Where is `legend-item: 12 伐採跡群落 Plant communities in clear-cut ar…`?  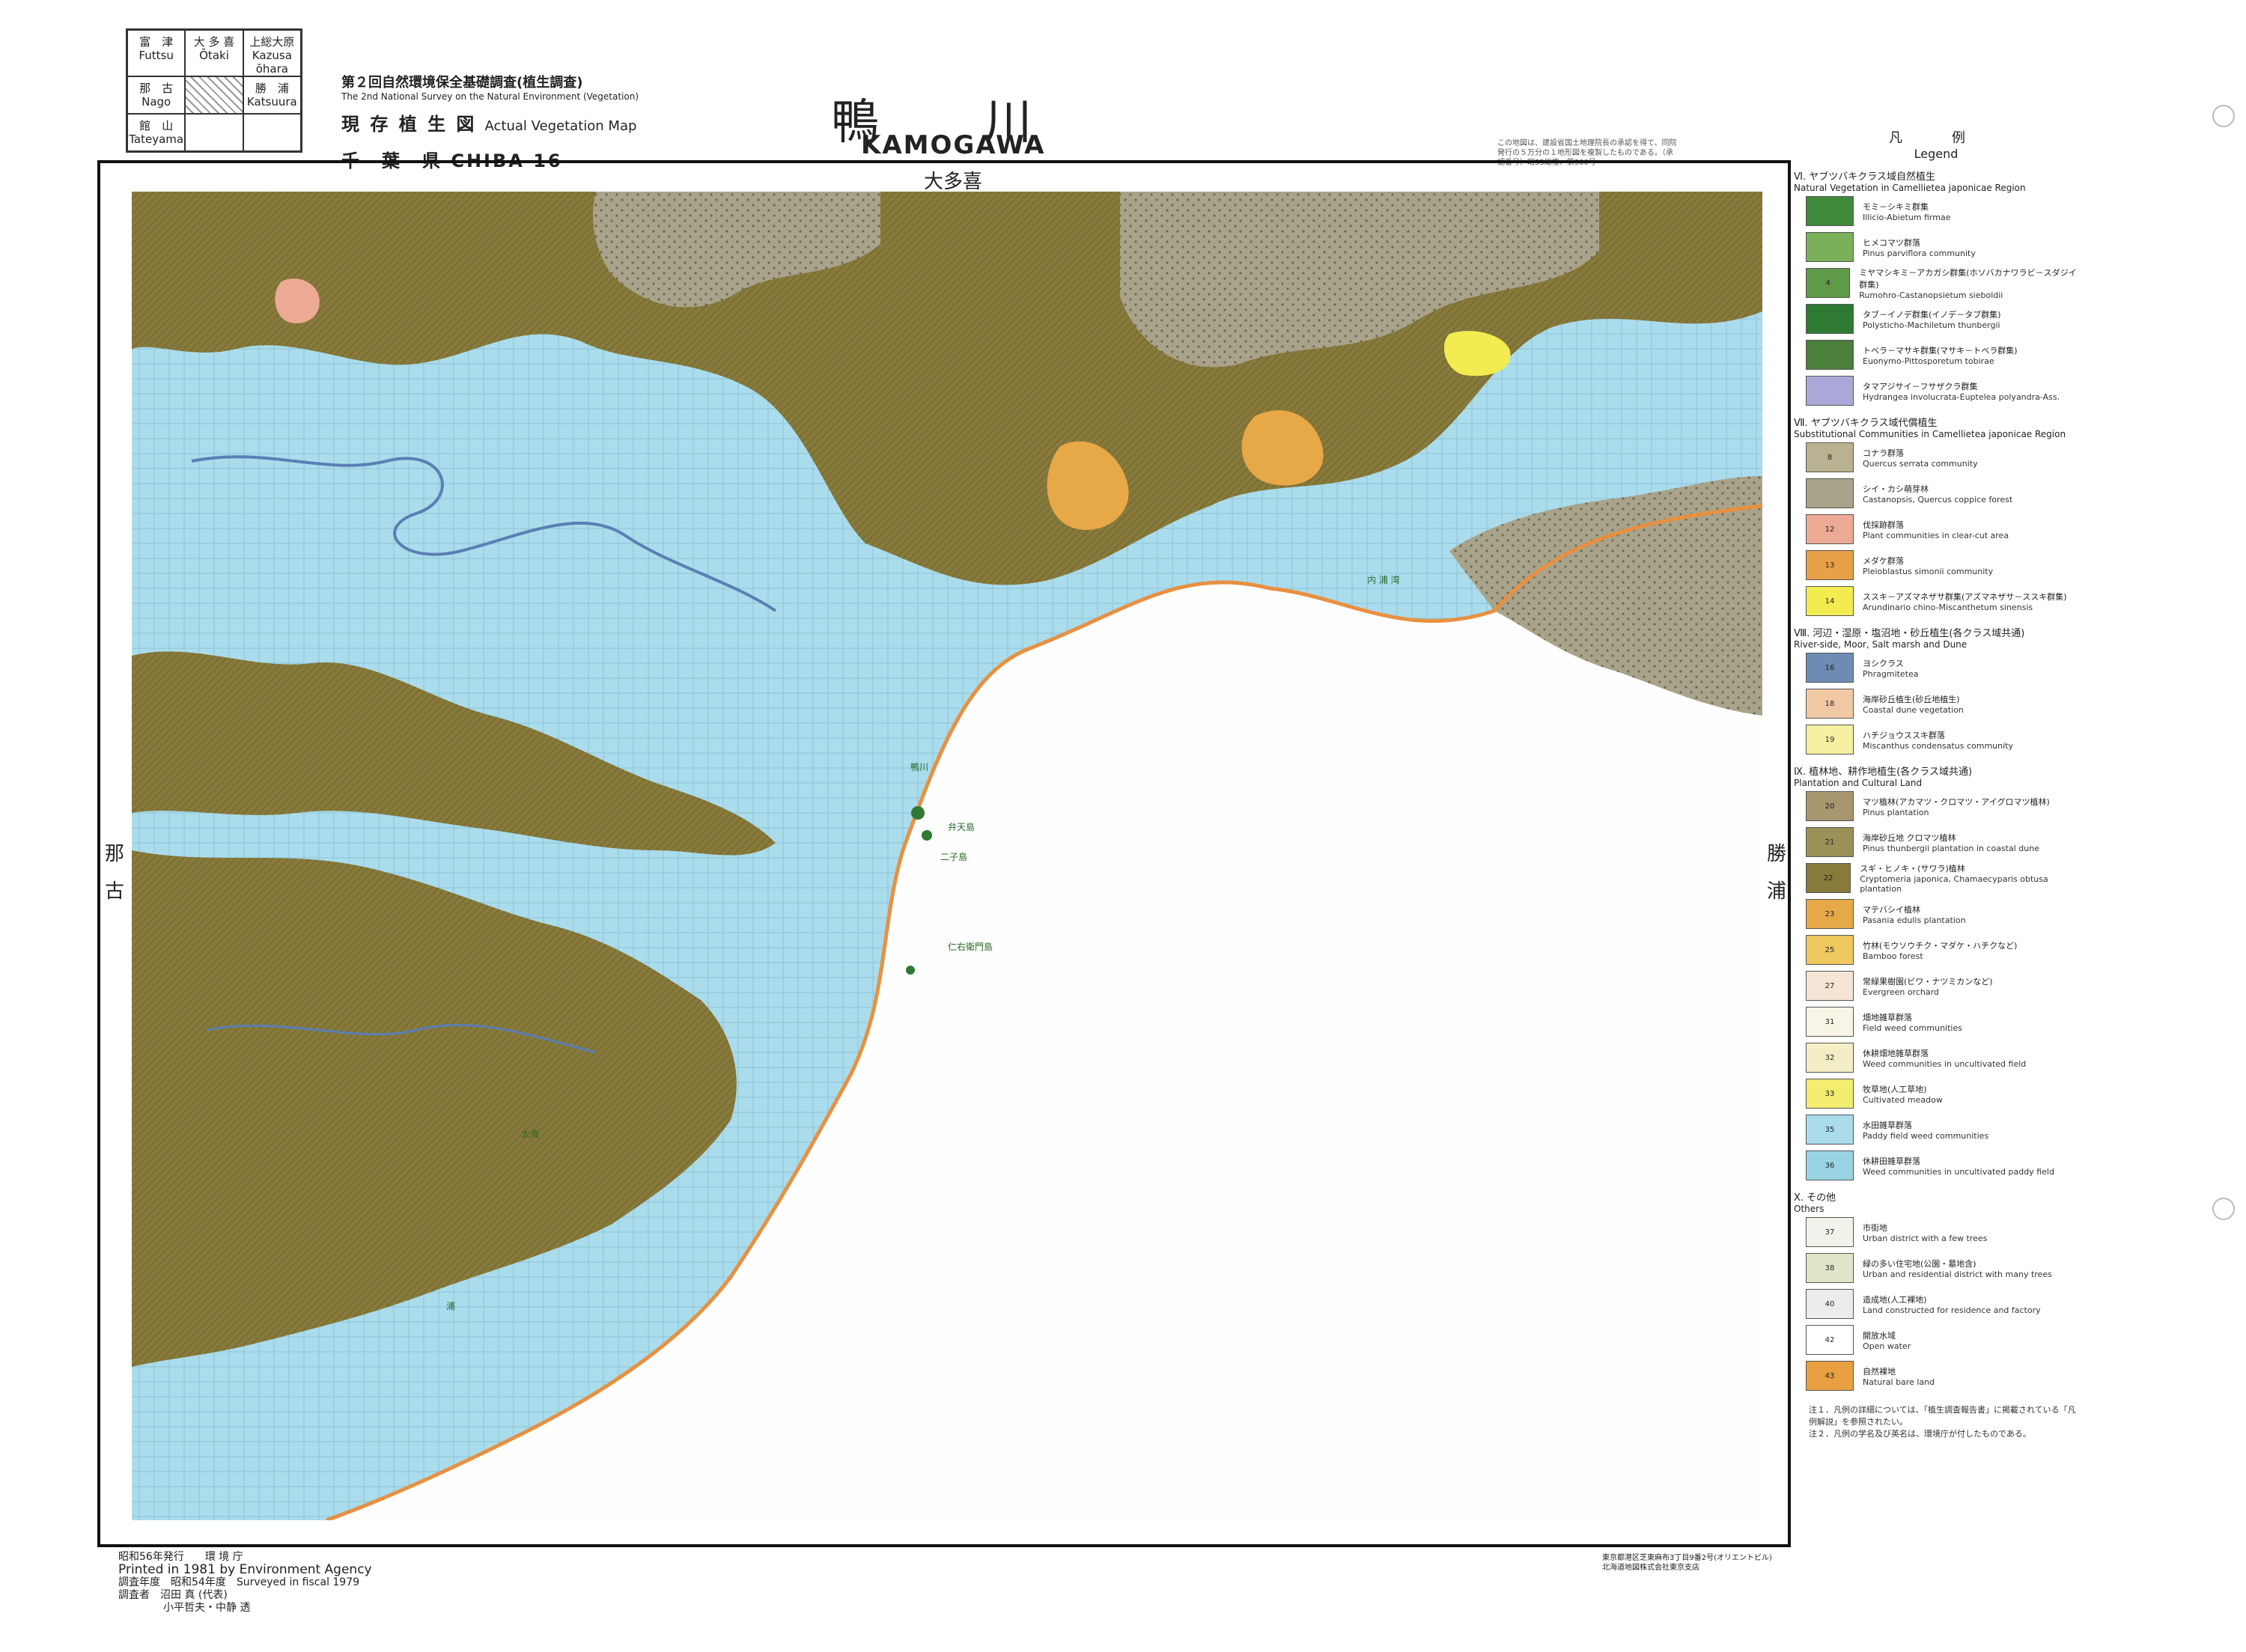
legend-item: 12 伐採跡群落 Plant communities in clear-cut ar… is located at coordinates (1936, 529).